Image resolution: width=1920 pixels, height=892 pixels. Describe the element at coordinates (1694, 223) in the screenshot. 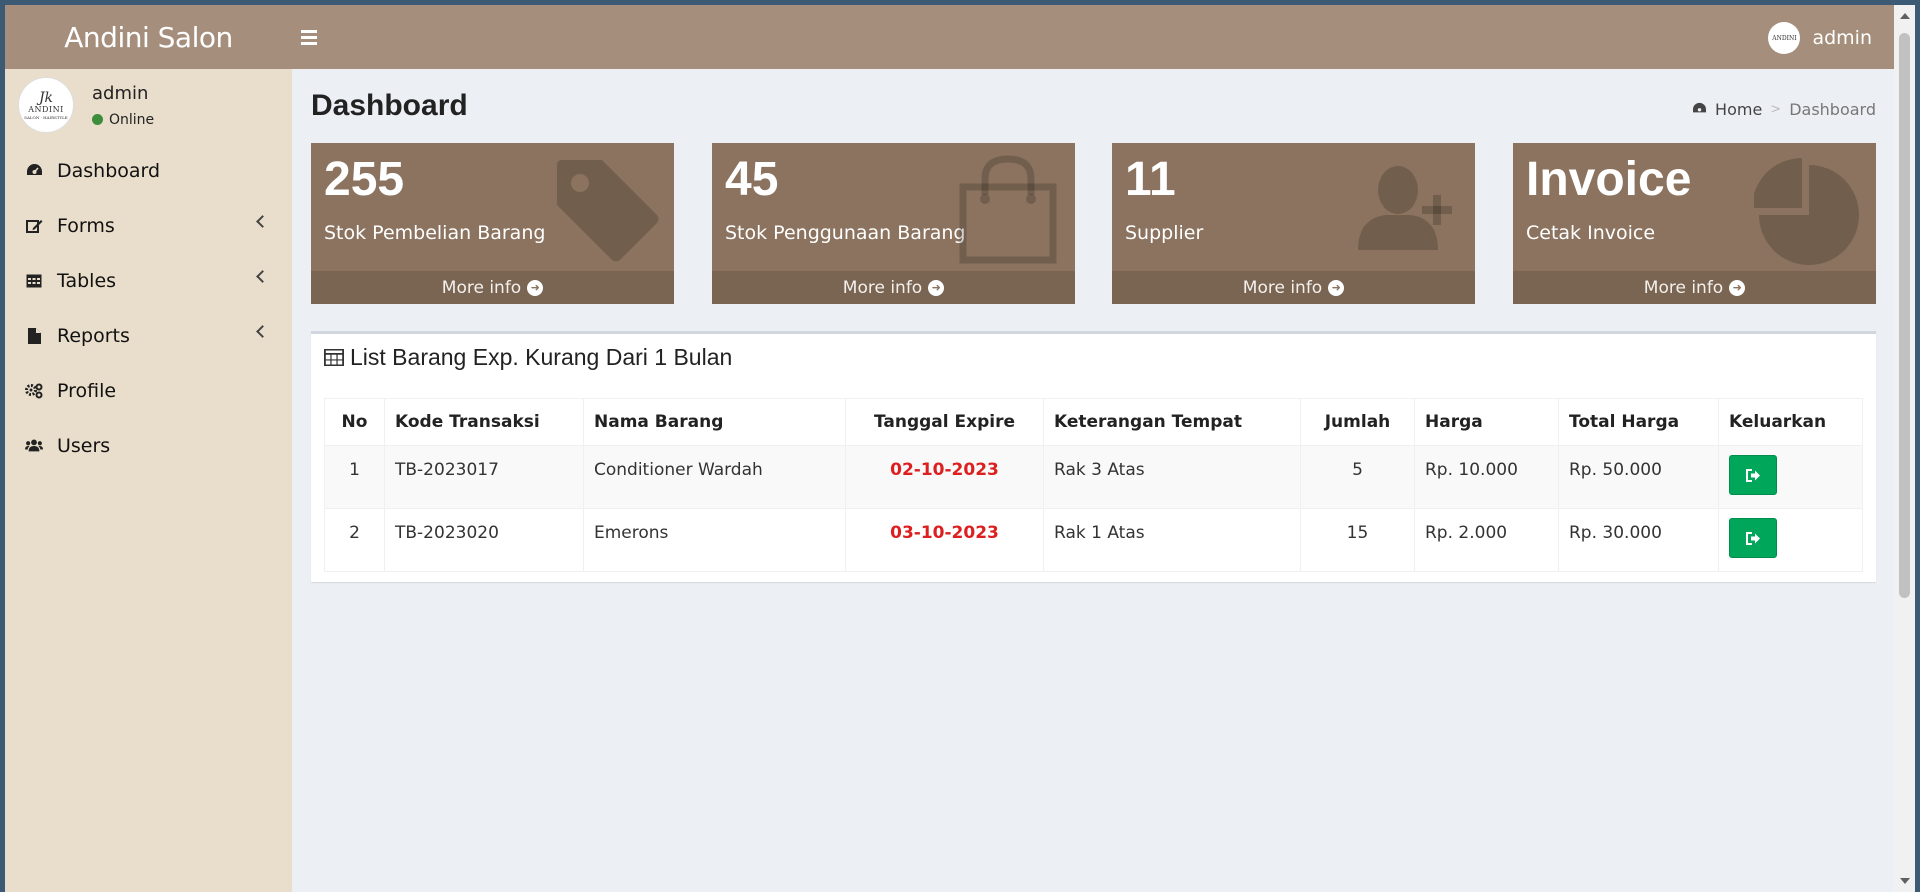

I see `stat-box-invoice: Invoice Cetak Invoice More info ➜` at that location.